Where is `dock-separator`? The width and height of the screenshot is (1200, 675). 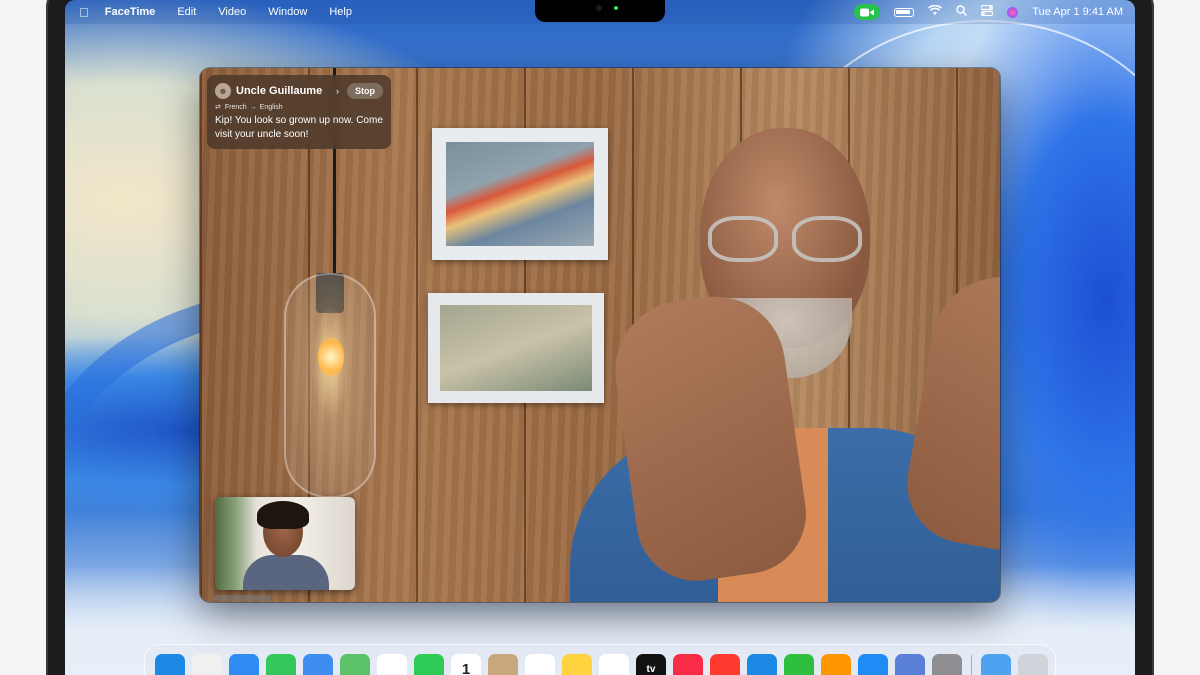
dock-separator is located at coordinates (971, 665).